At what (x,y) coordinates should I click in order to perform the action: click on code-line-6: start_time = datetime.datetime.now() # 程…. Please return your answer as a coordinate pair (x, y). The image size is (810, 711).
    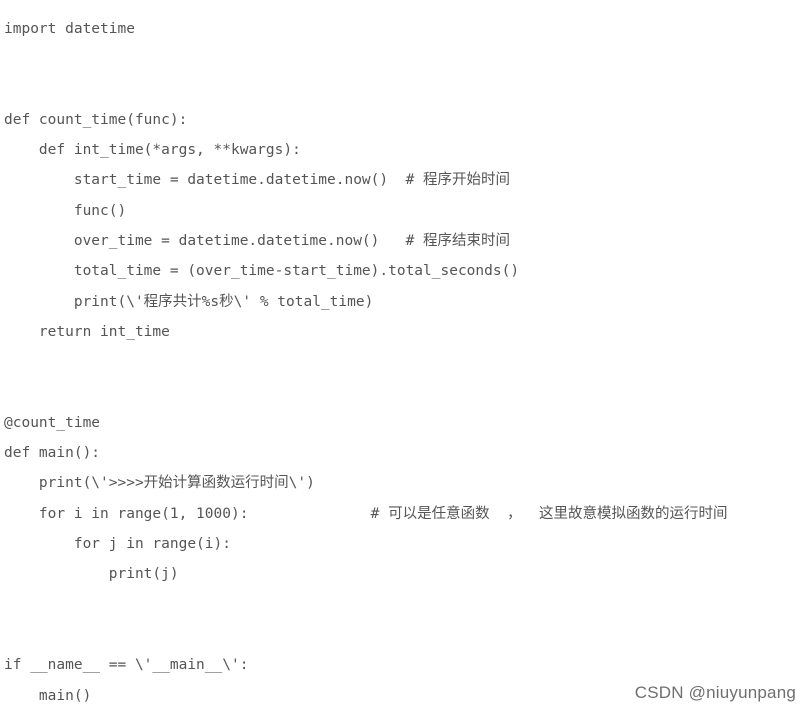
    Looking at the image, I should click on (257, 180).